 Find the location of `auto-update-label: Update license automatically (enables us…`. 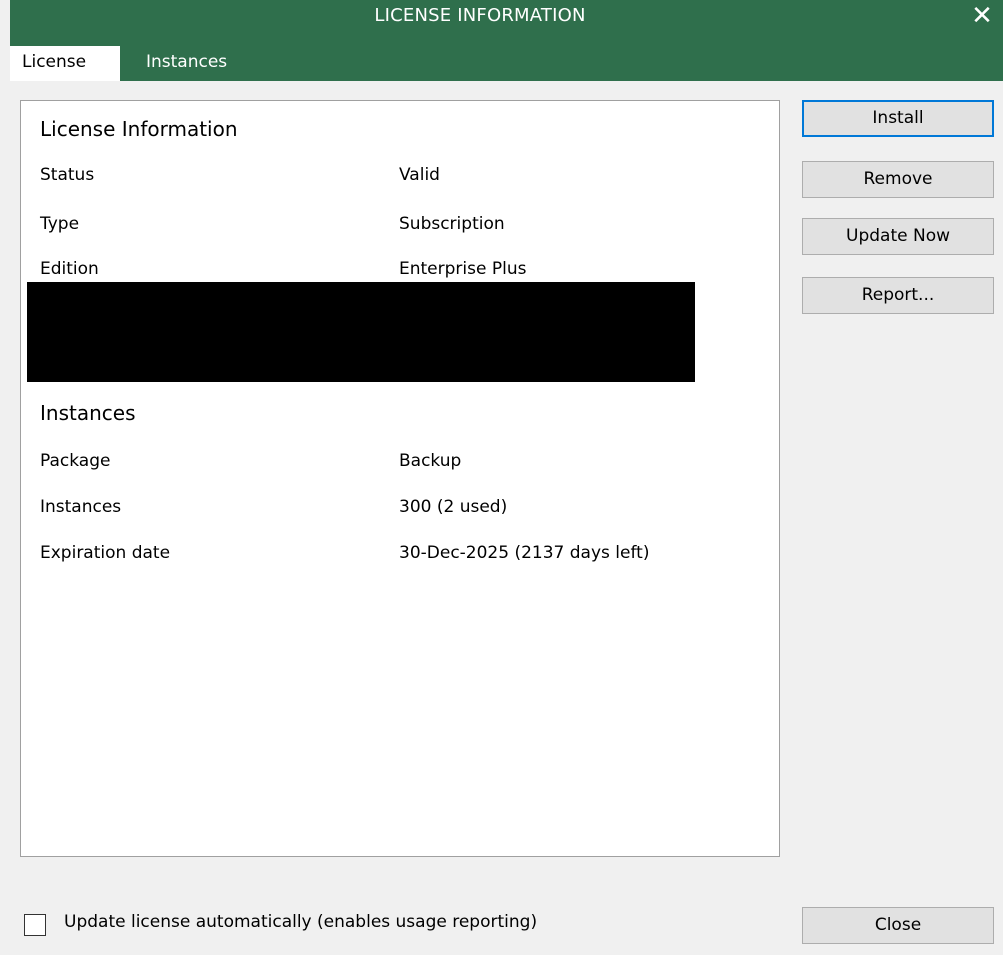

auto-update-label: Update license automatically (enables us… is located at coordinates (300, 922).